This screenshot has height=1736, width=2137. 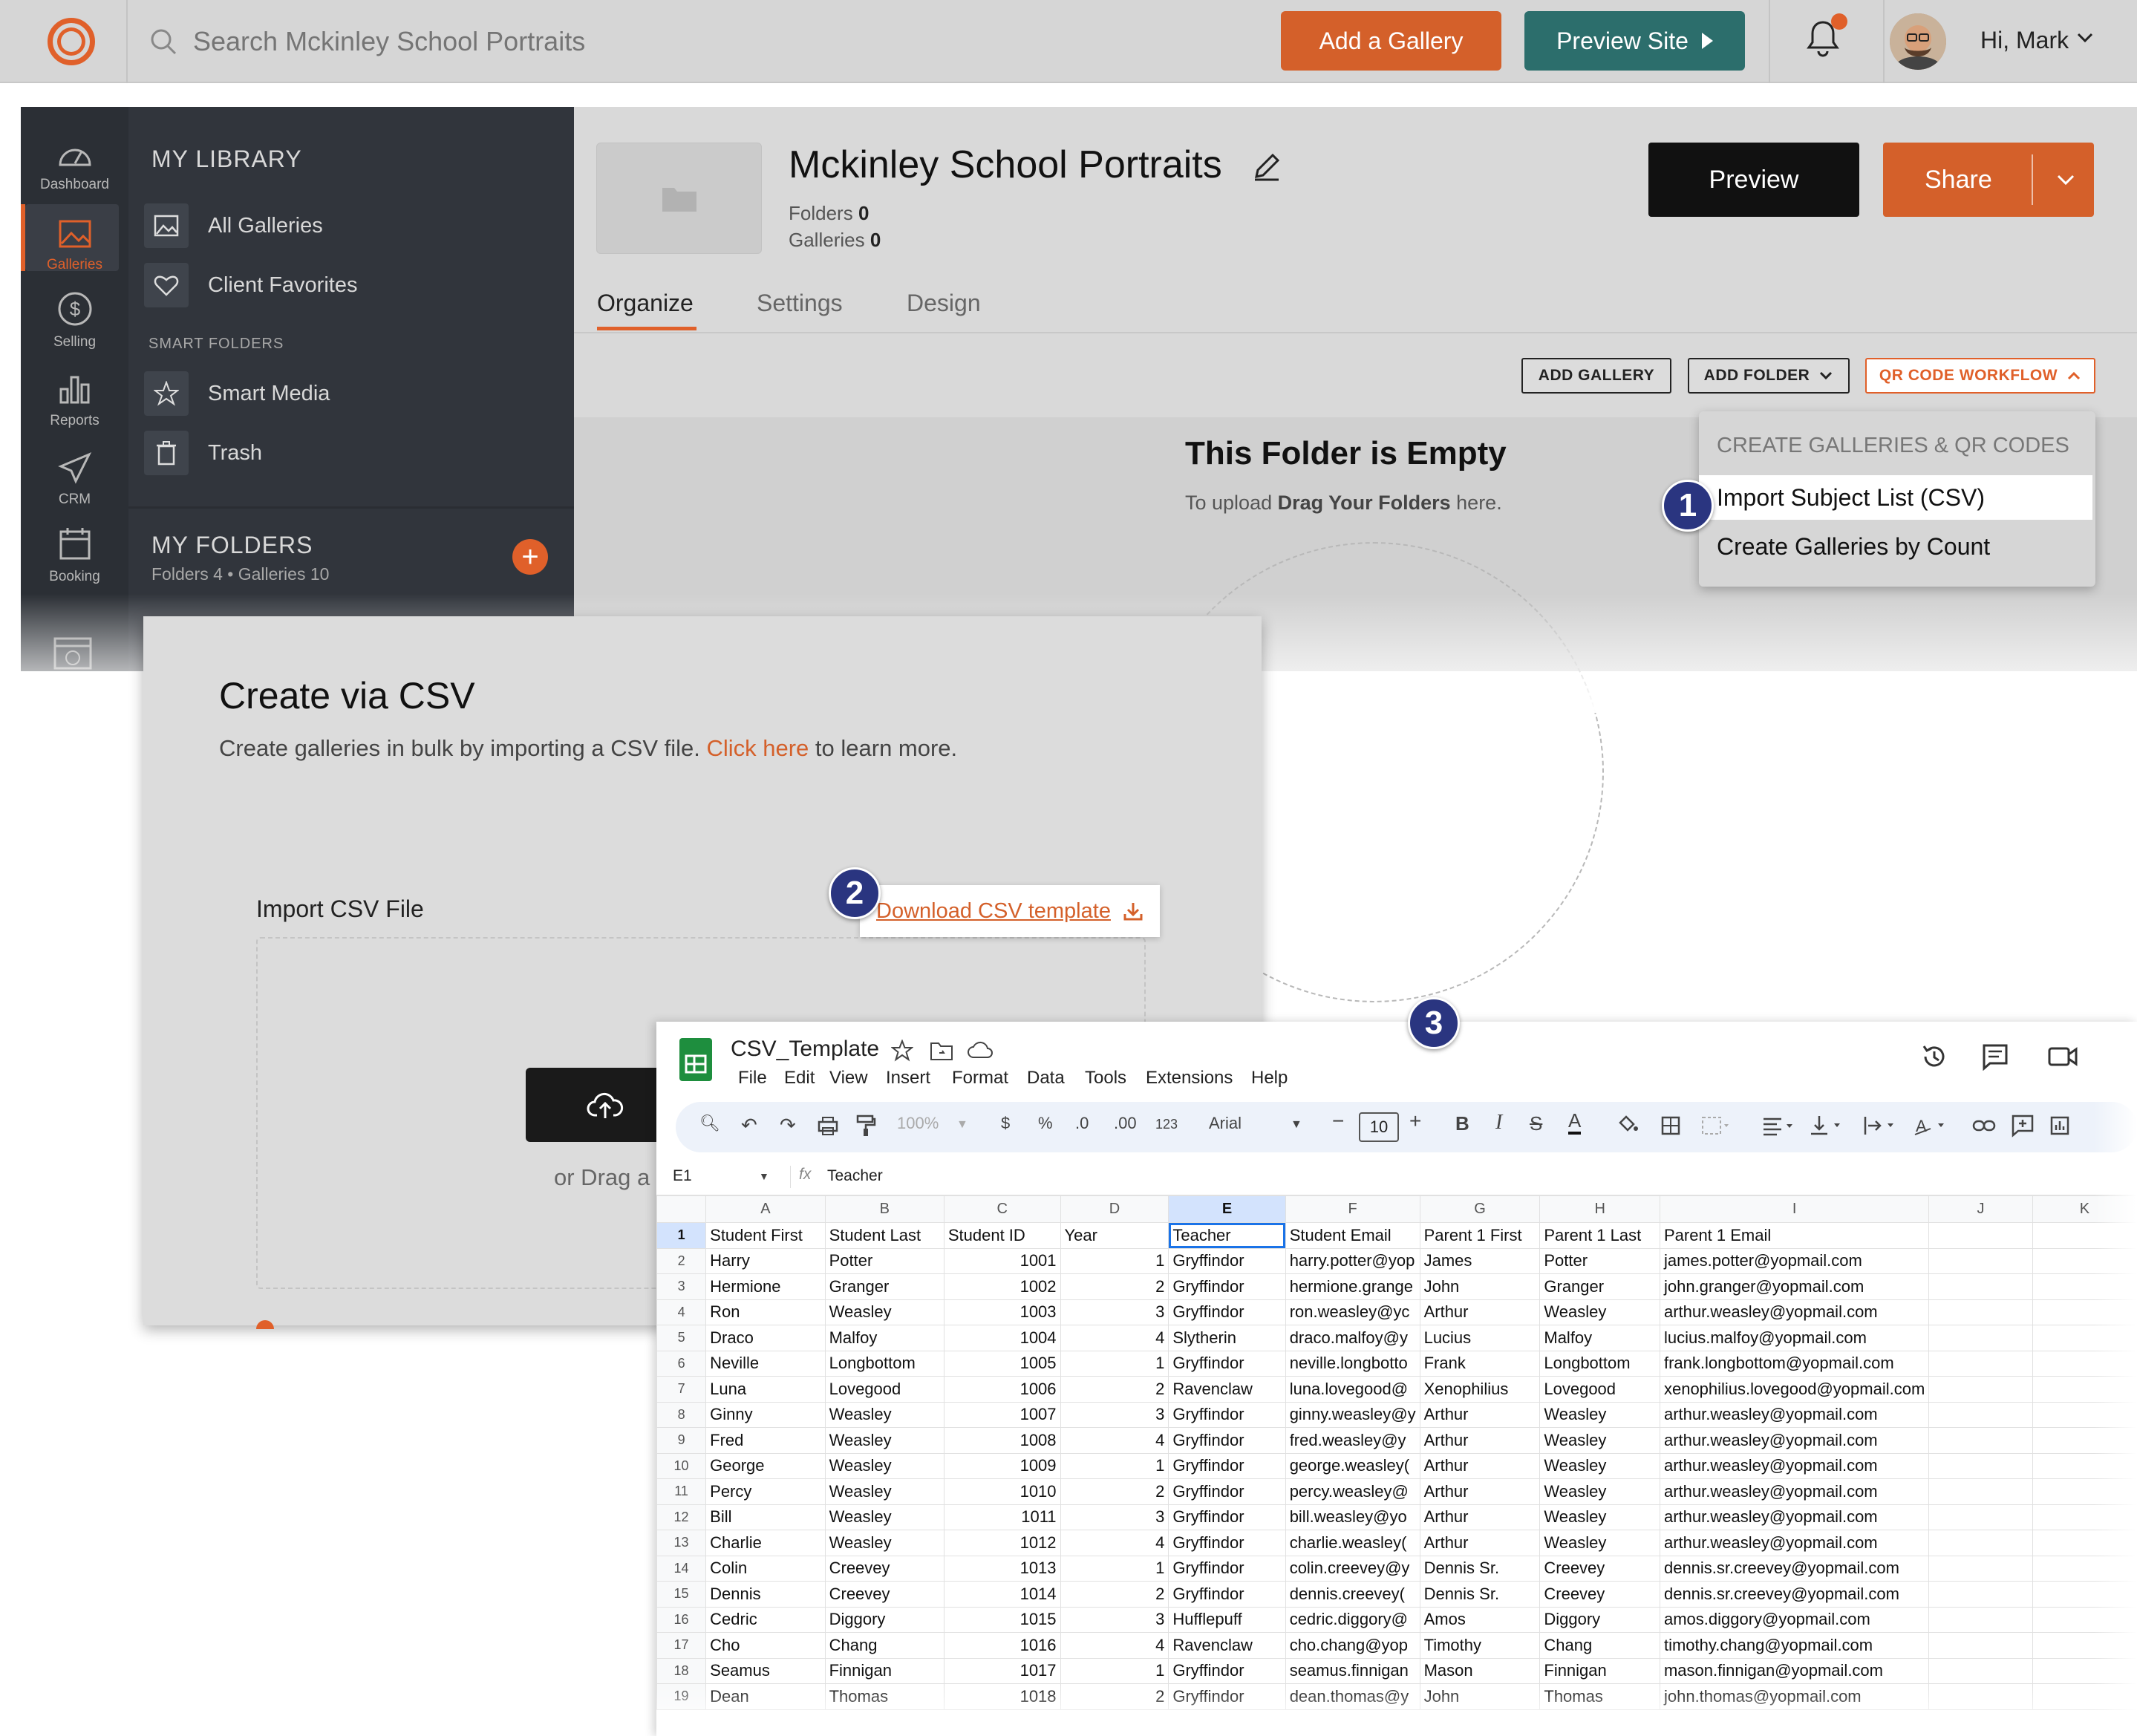 I want to click on decrease-font-size-button: −, so click(x=1338, y=1121).